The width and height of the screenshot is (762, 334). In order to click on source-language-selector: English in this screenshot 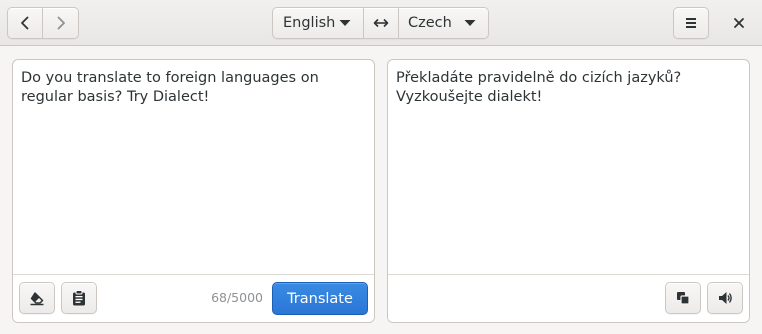, I will do `click(318, 23)`.